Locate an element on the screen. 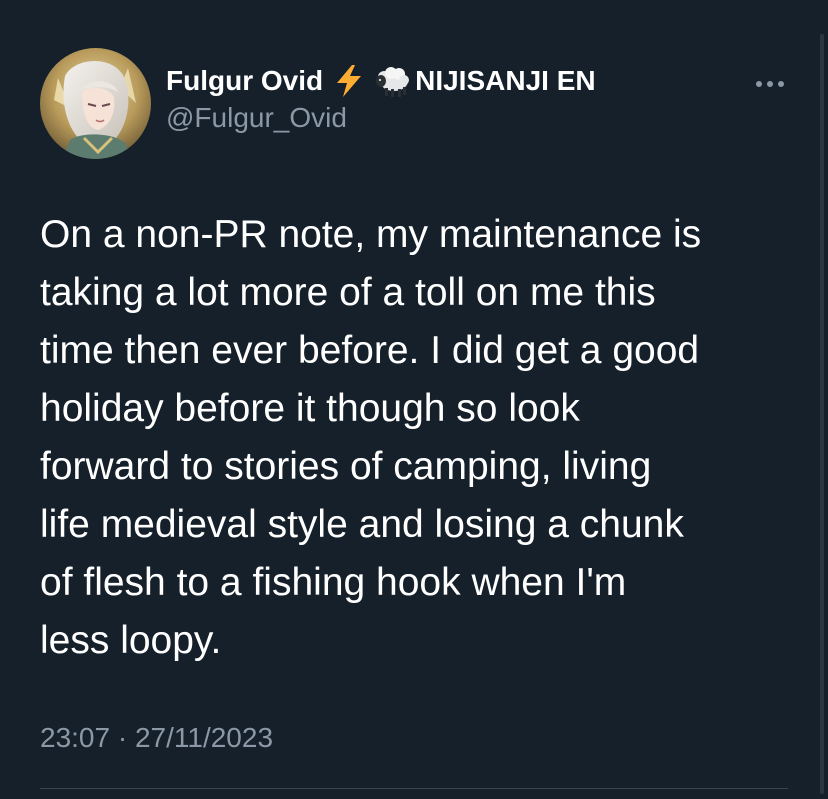 The height and width of the screenshot is (799, 828). tweet-text-line: On a non-PR note, my maintenance is is located at coordinates (371, 234).